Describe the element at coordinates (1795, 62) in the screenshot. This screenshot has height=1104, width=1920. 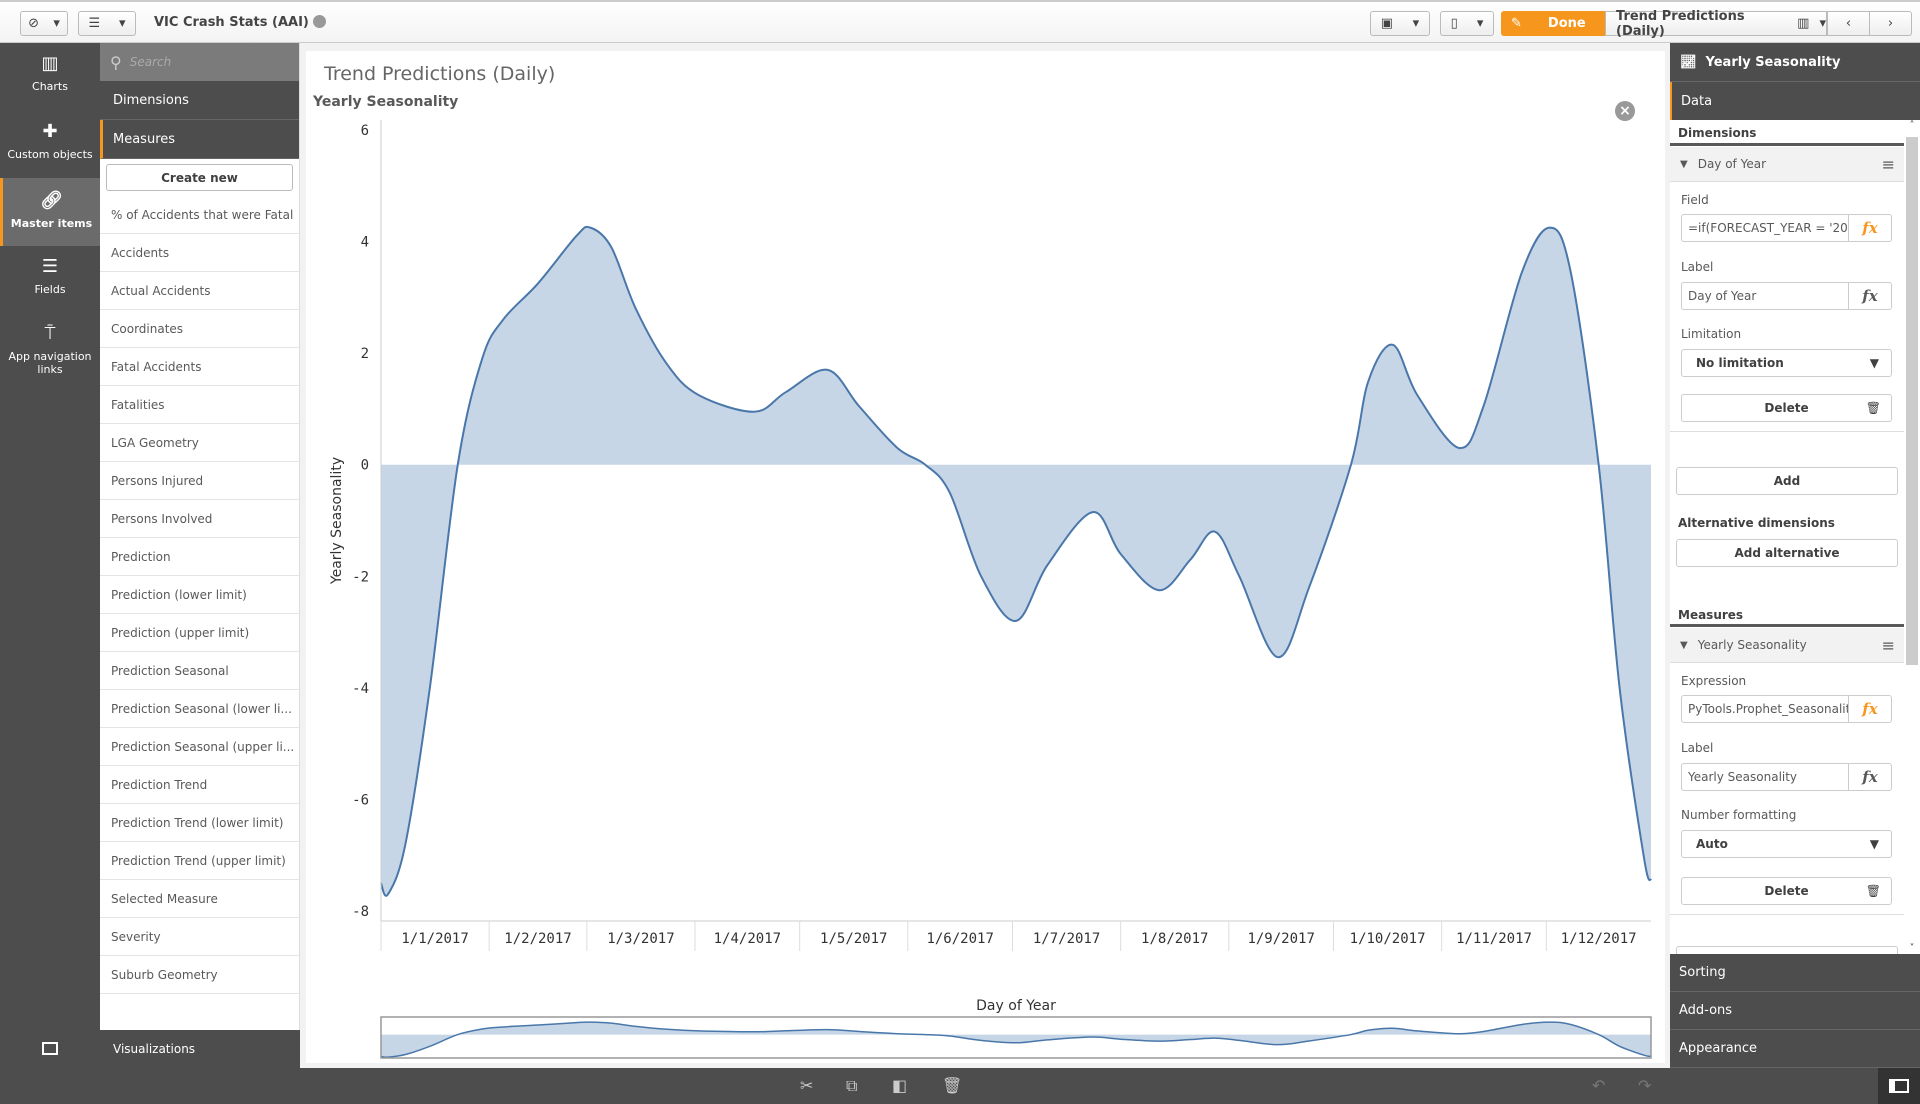
I see `properties-header: 📈︎ Yearly Seasonality` at that location.